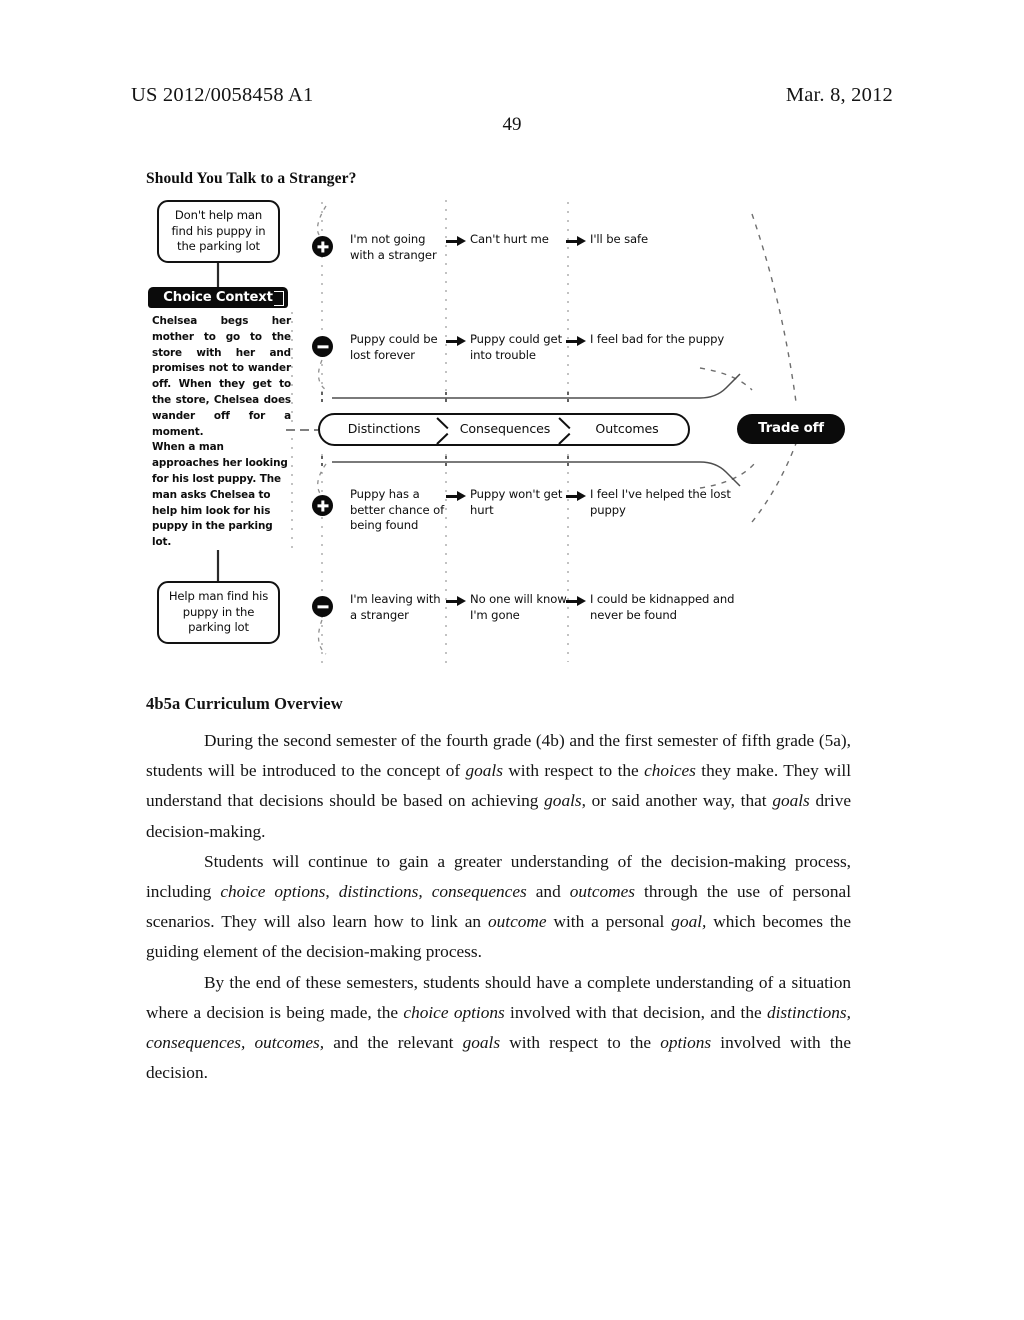  I want to click on choice-context-label: Choice Context, so click(218, 297).